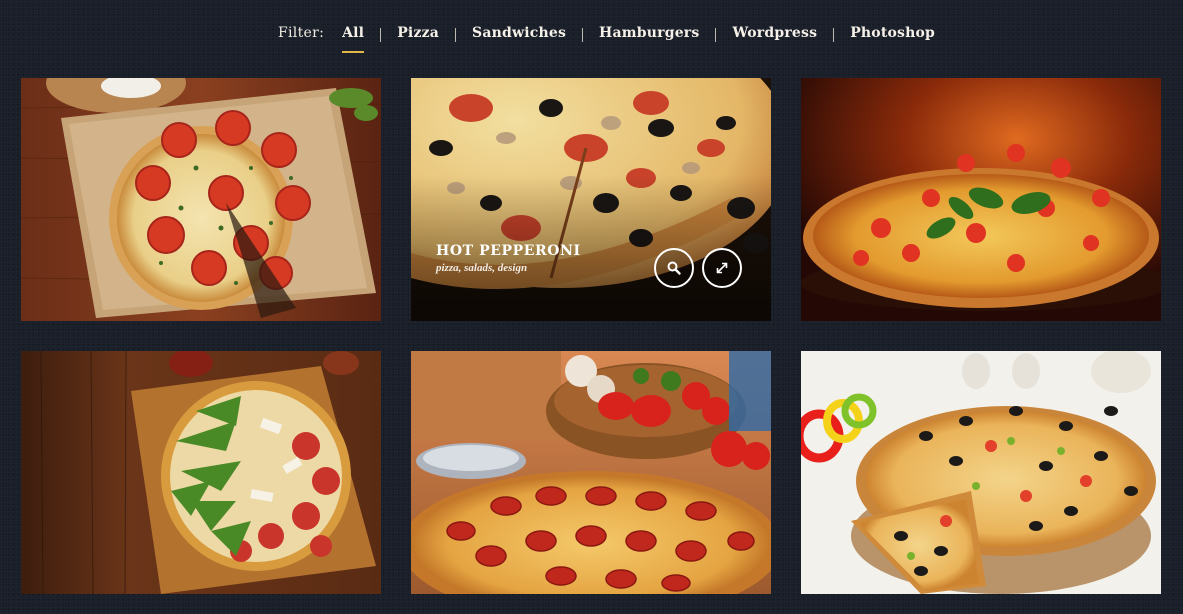  I want to click on filter-wordpress: Wordpress, so click(774, 33).